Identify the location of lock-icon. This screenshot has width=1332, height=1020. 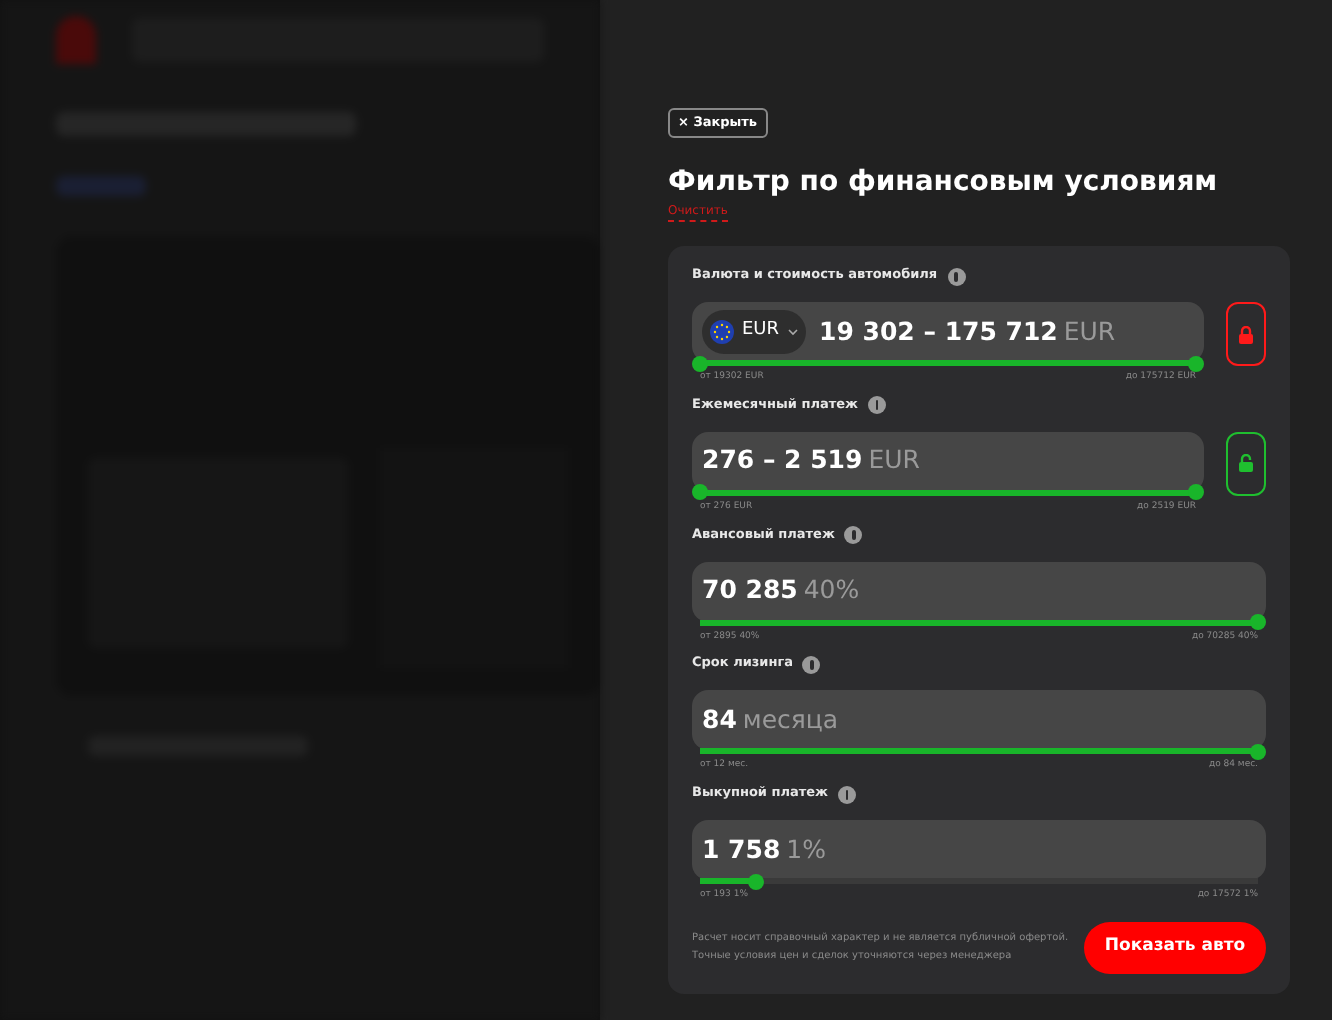
(1246, 334).